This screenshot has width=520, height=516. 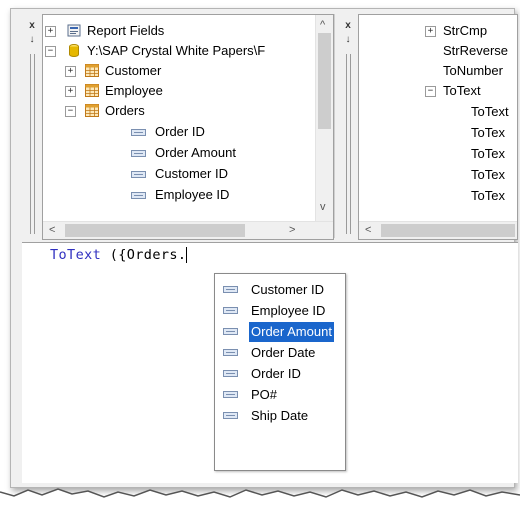 I want to click on database-icon, so click(x=74, y=50).